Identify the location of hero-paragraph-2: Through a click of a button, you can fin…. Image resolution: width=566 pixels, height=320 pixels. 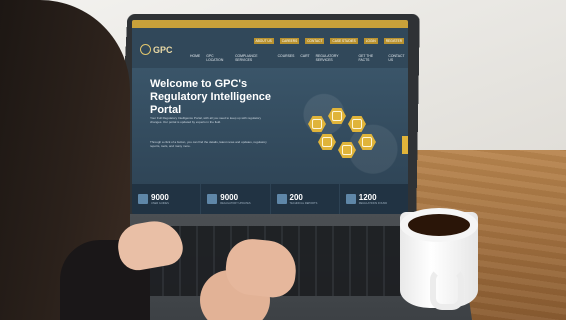
(208, 144).